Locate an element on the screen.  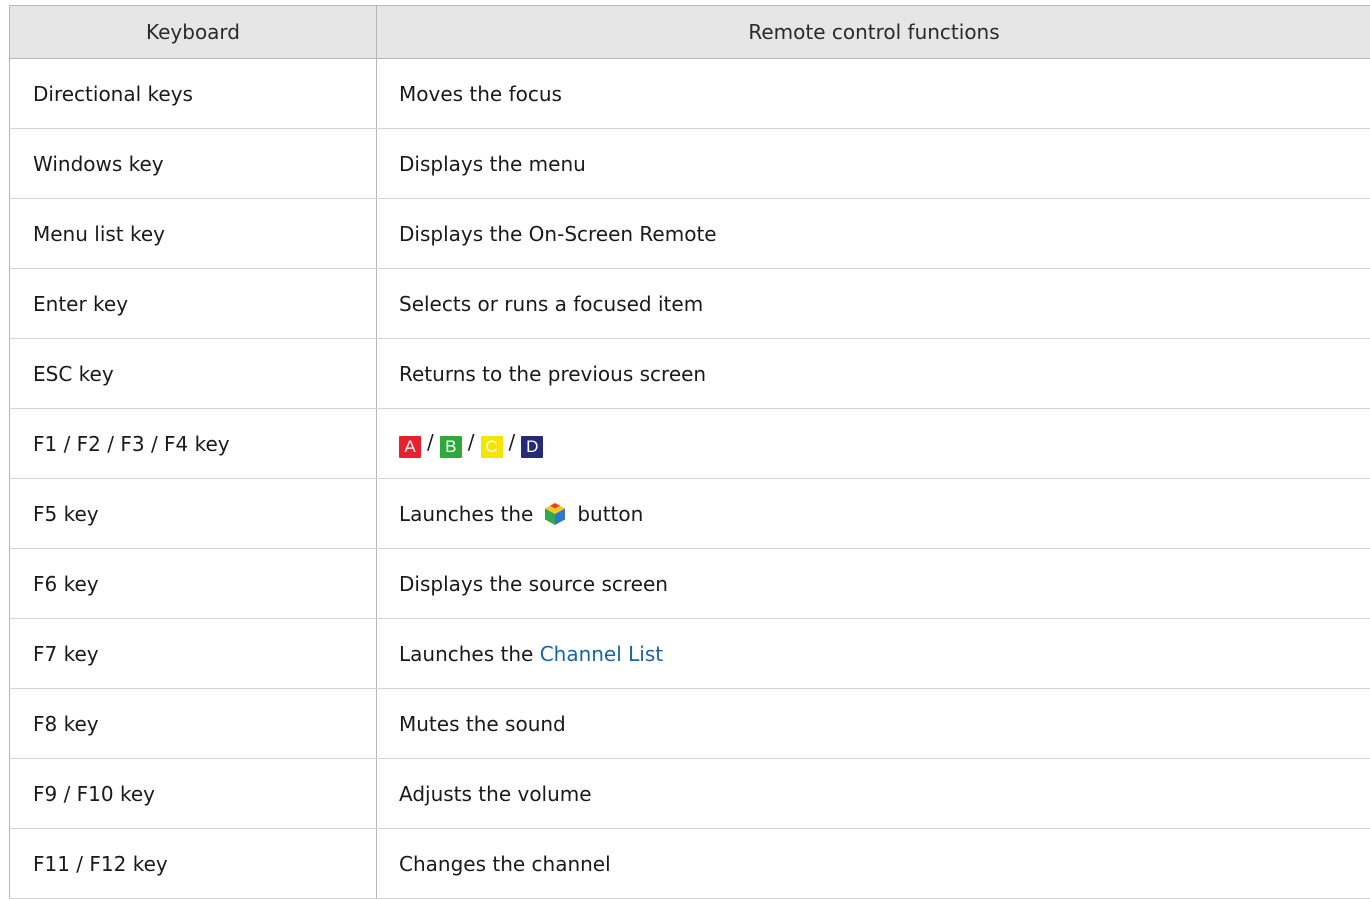
key-cell: F7 key is located at coordinates (193, 654).